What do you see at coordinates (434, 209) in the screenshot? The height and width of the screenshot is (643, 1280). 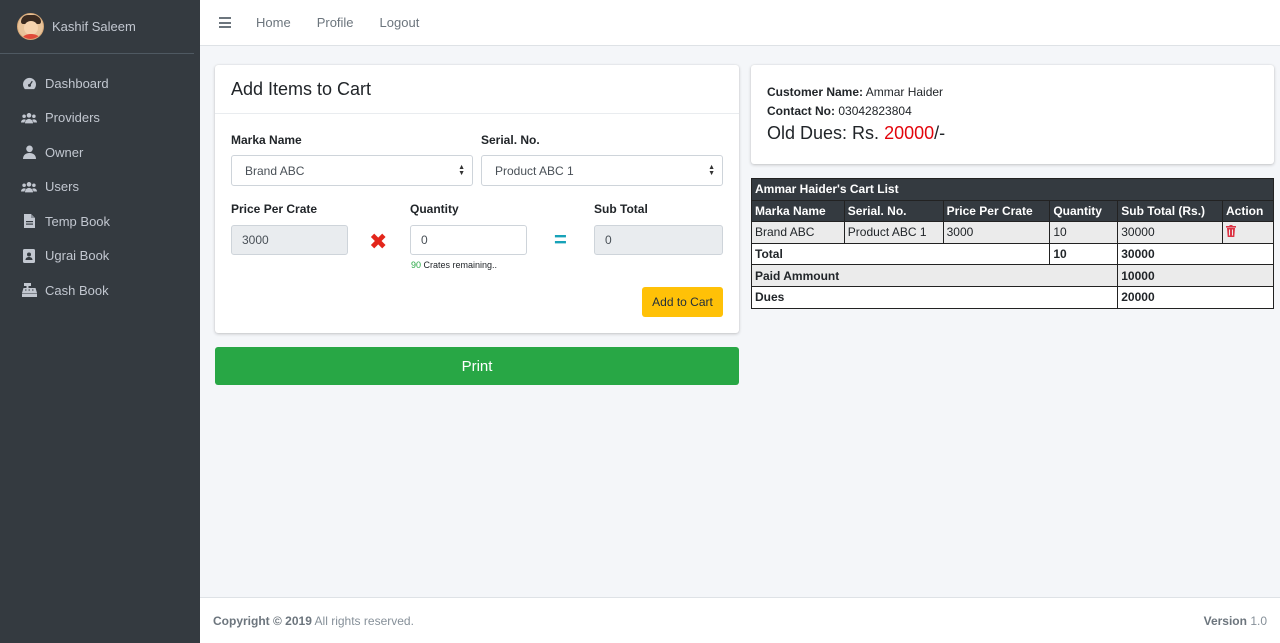 I see `quantity-label: Quantity` at bounding box center [434, 209].